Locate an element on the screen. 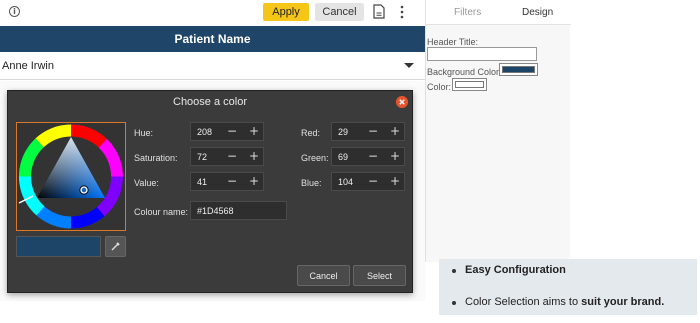  side-panel-tabs: Filters Design is located at coordinates (498, 12).